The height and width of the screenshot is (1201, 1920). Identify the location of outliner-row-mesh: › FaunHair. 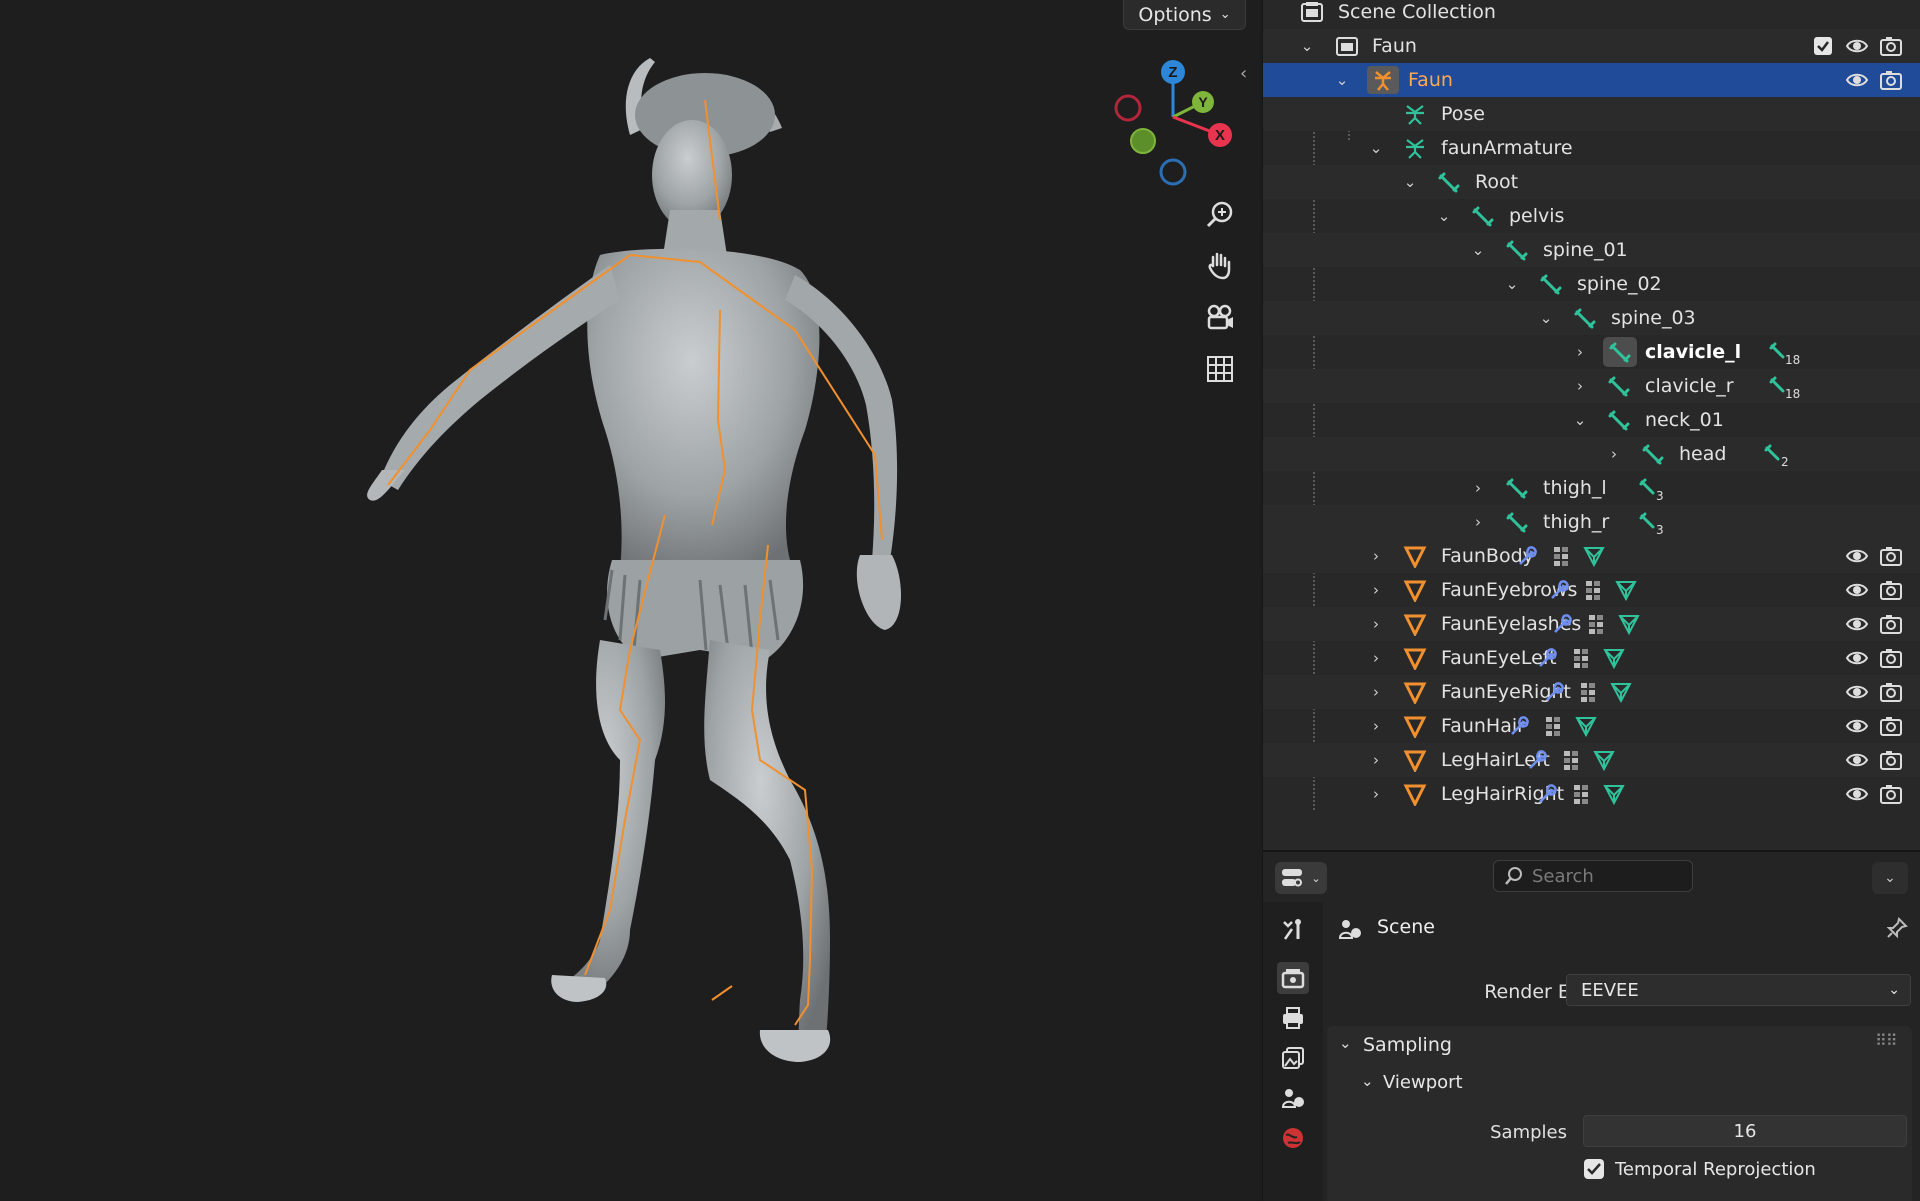
(1591, 726).